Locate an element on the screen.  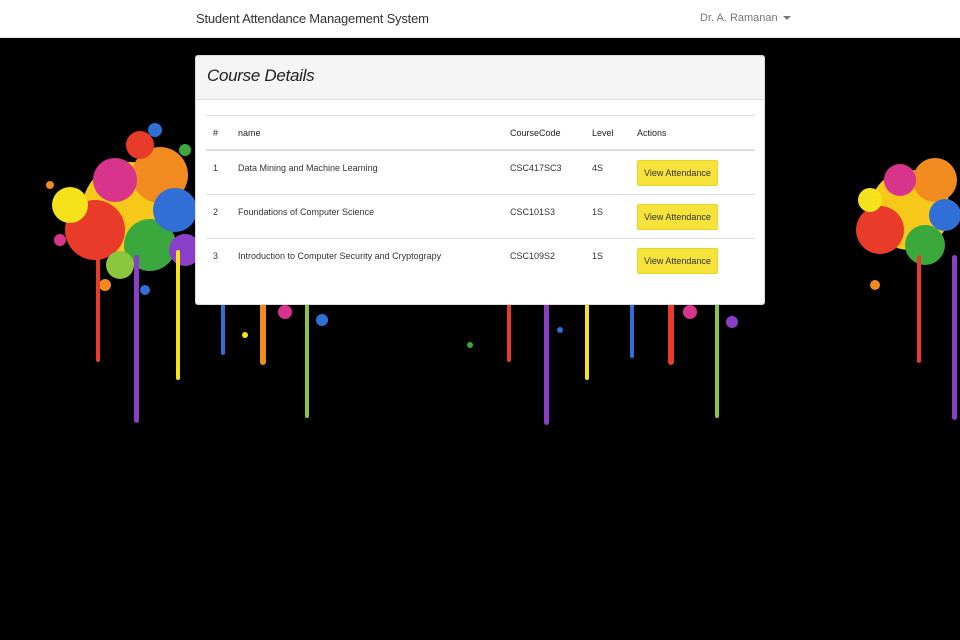
cell-name: Data Mining and Machine Learning is located at coordinates (367, 172).